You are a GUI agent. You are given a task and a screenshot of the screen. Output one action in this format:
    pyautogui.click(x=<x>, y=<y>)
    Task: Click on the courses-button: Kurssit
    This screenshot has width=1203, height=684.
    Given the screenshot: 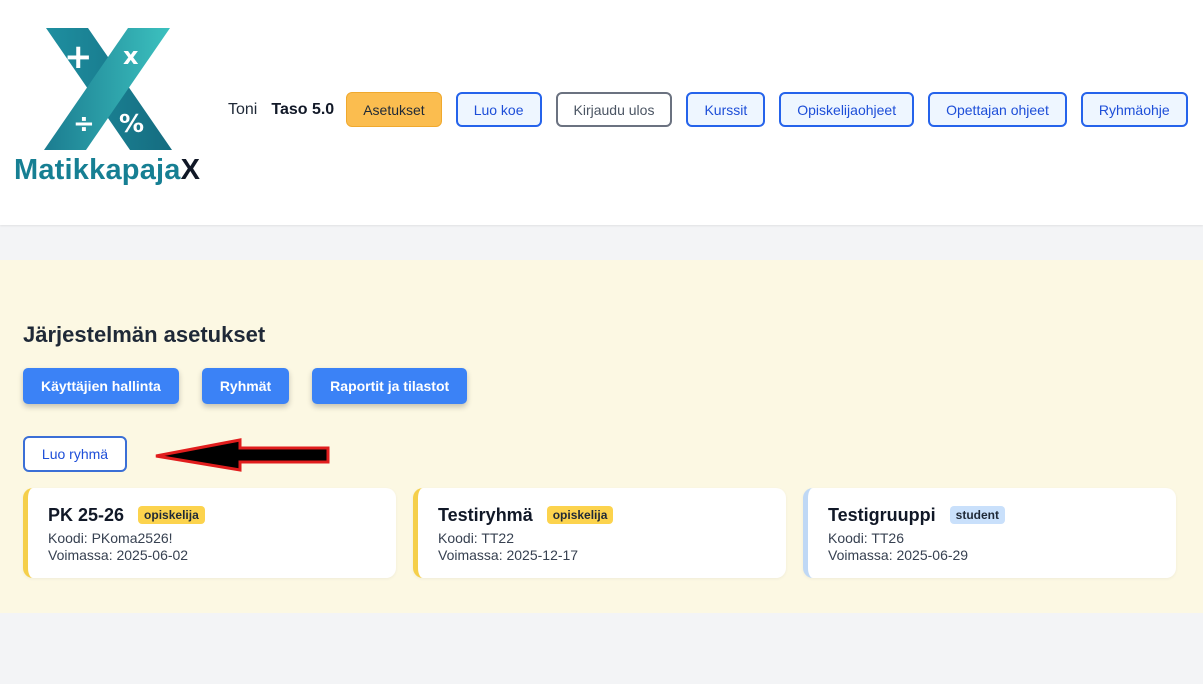 What is the action you would take?
    pyautogui.click(x=726, y=109)
    